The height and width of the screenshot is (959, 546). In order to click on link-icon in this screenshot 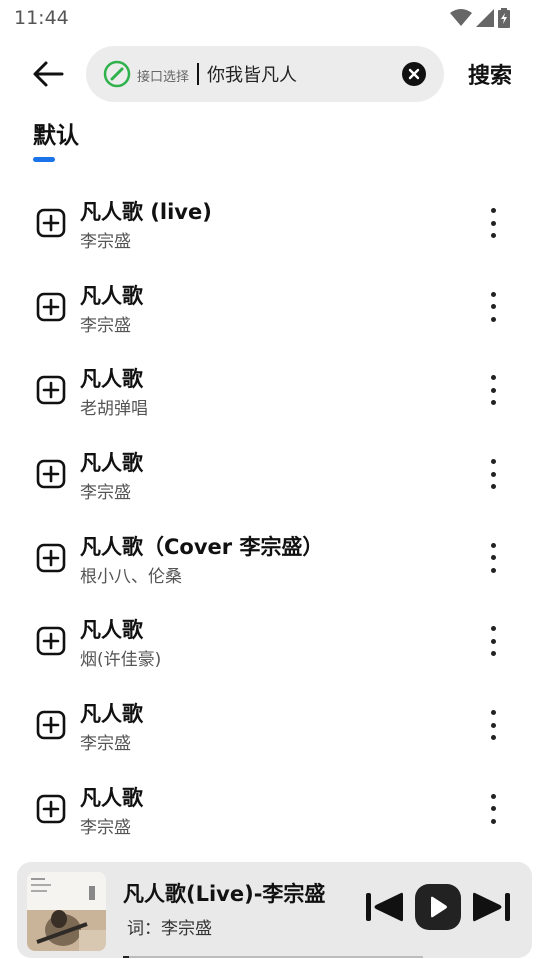, I will do `click(117, 74)`.